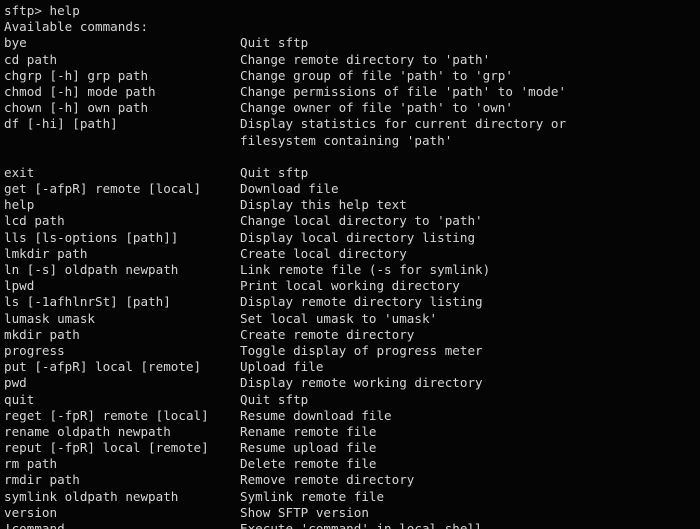 Image resolution: width=700 pixels, height=529 pixels. What do you see at coordinates (312, 496) in the screenshot?
I see `command-description: Symlink remote file` at bounding box center [312, 496].